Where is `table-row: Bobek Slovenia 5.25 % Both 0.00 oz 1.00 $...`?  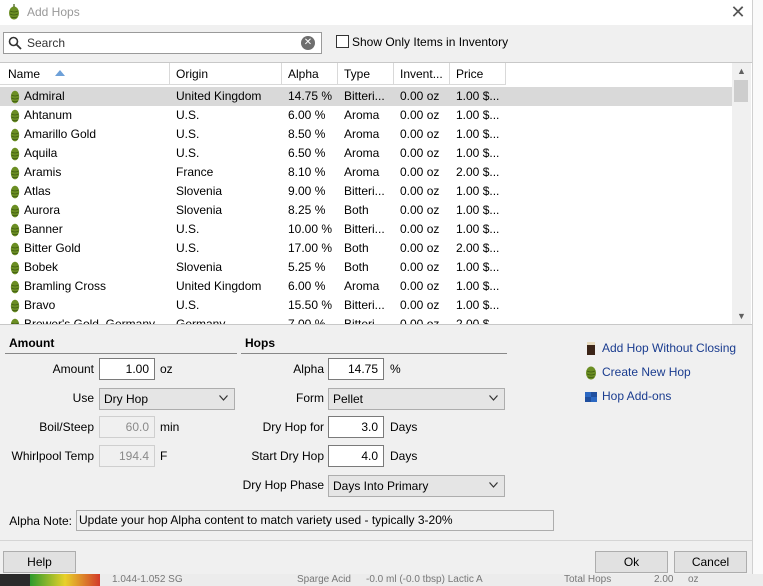
table-row: Bobek Slovenia 5.25 % Both 0.00 oz 1.00 $... is located at coordinates (366, 267).